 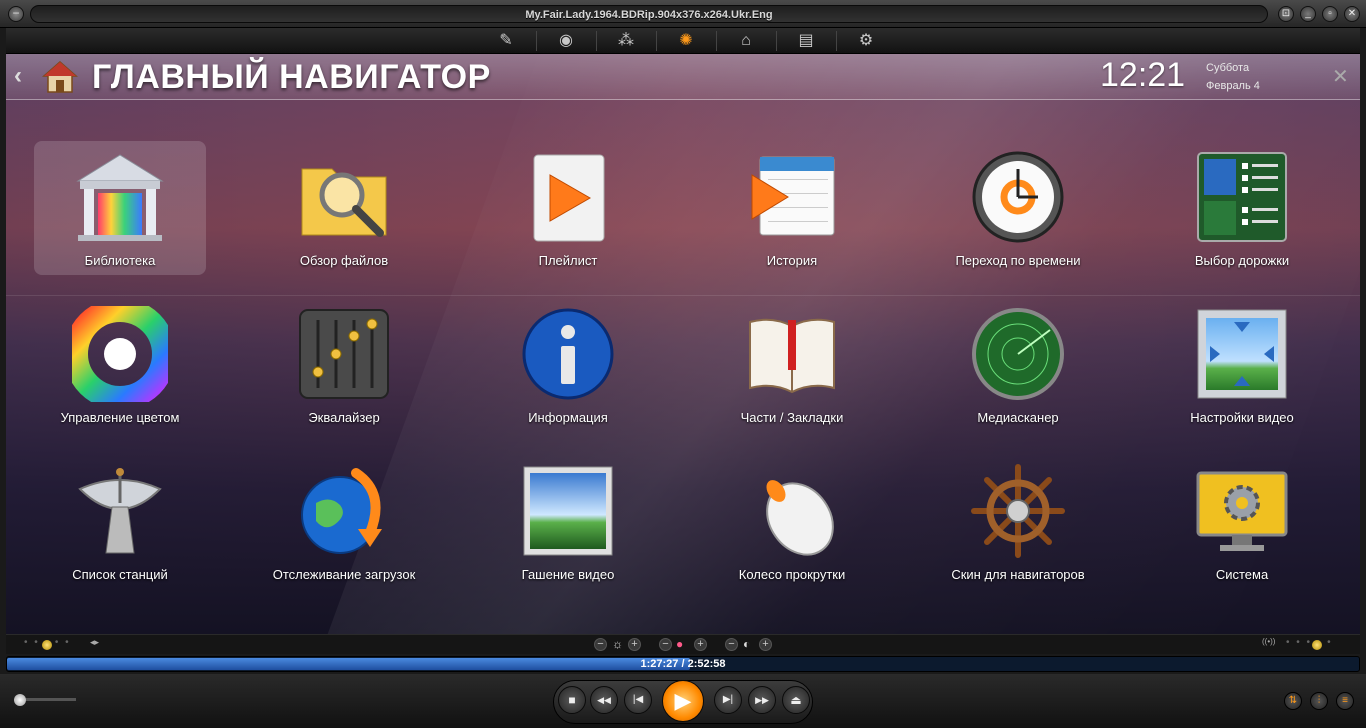 What do you see at coordinates (120, 197) in the screenshot?
I see `library-icon` at bounding box center [120, 197].